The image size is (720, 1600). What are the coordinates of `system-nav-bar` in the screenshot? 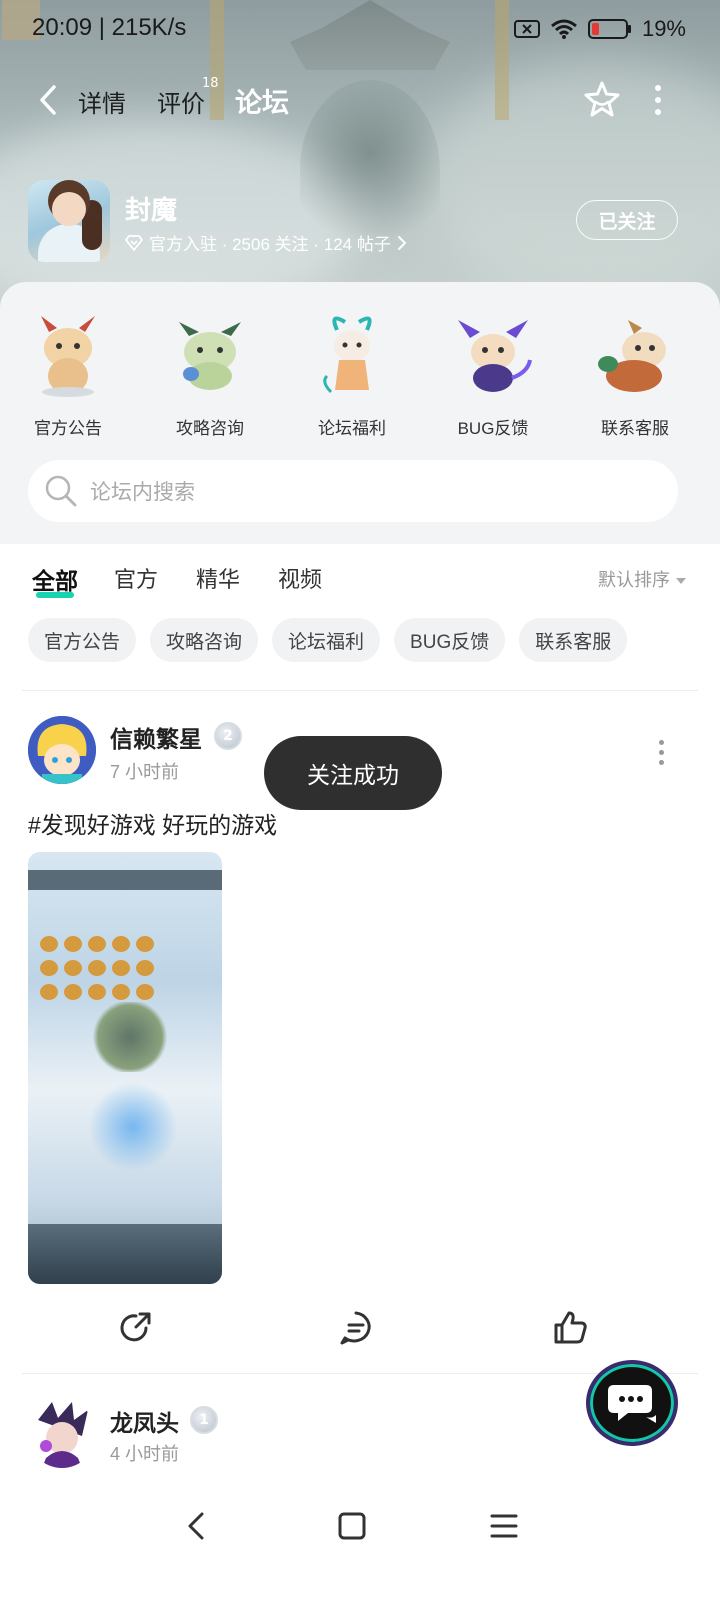 It's located at (360, 1525).